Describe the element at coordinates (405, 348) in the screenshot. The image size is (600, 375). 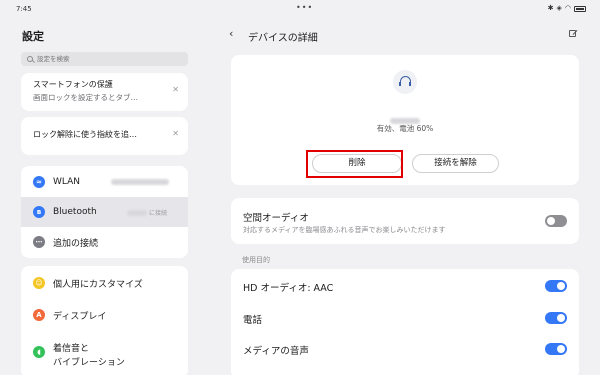
I see `usage-row-media: メディアの音声` at that location.